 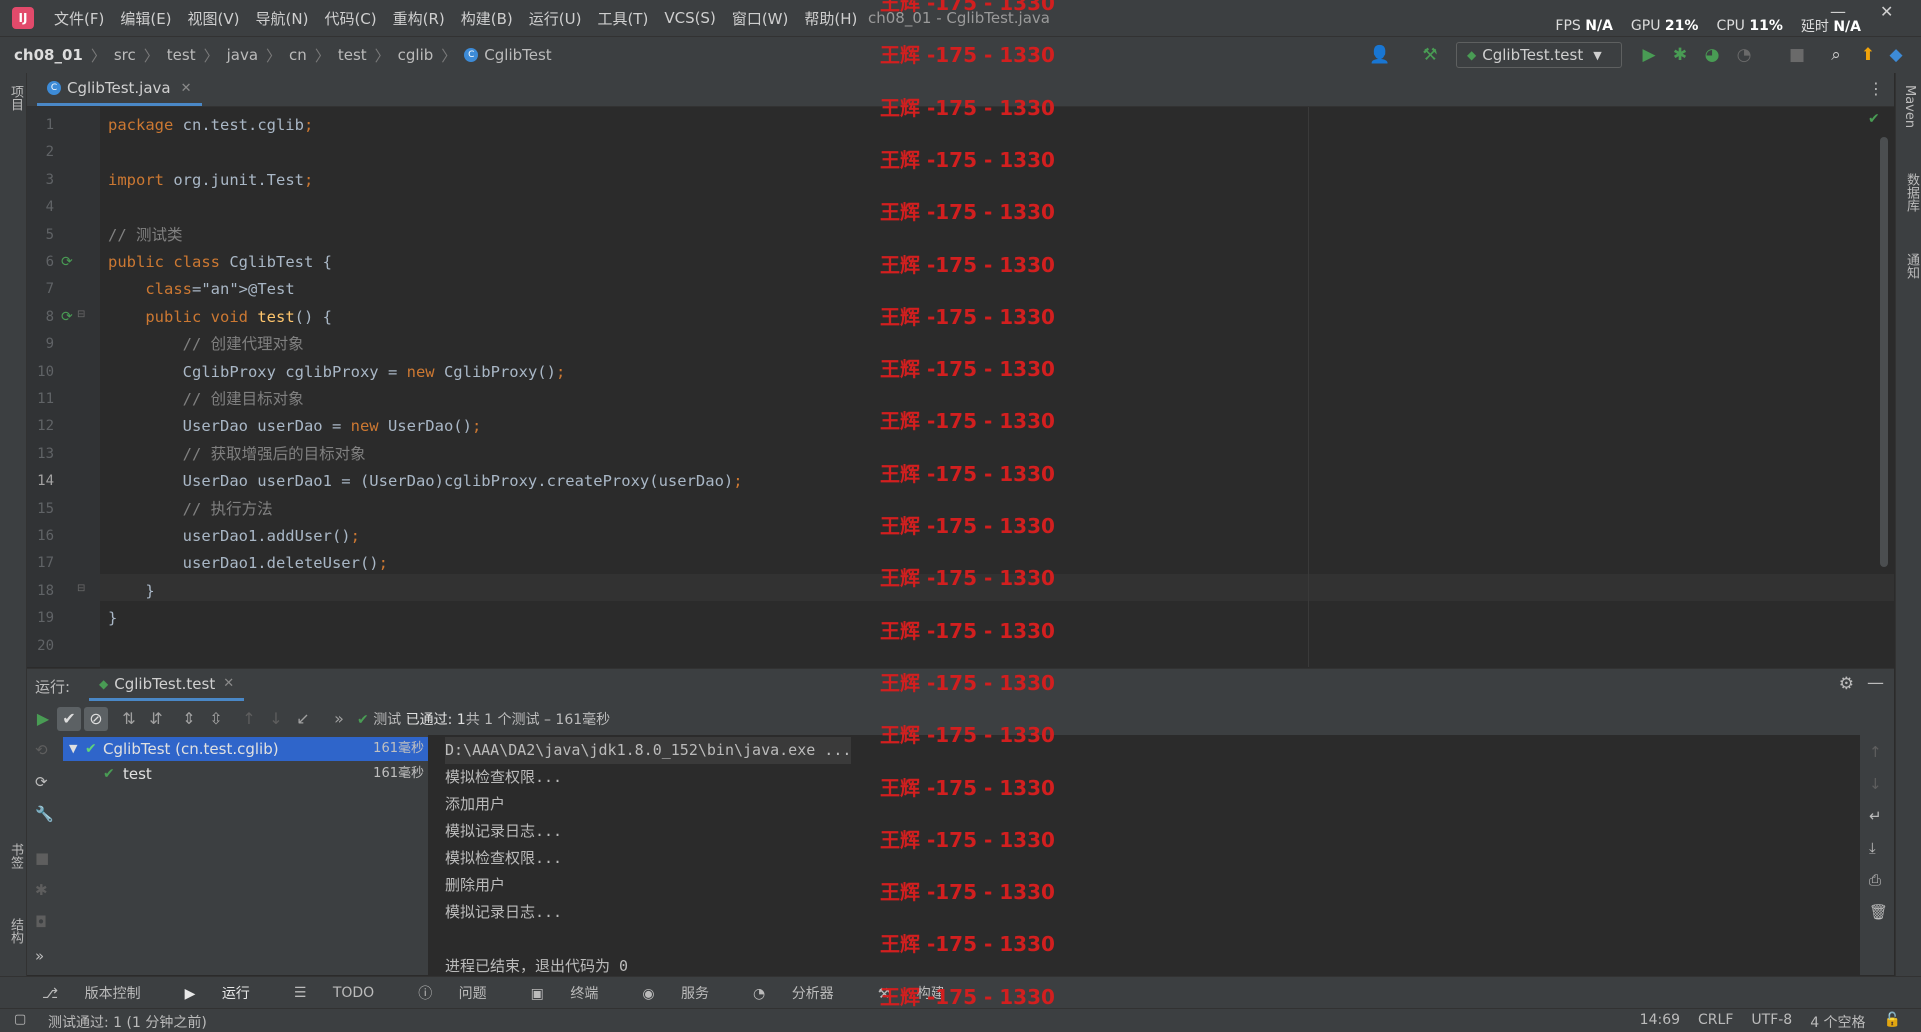 What do you see at coordinates (1005, 536) in the screenshot?
I see `code-line: userDao1.addUser();` at bounding box center [1005, 536].